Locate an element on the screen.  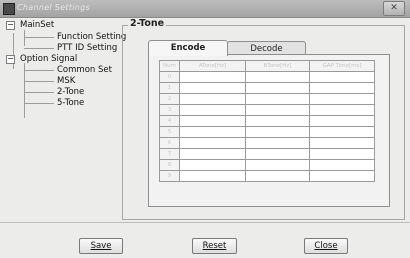
row-number-cell: 8 is located at coordinates (169, 165).